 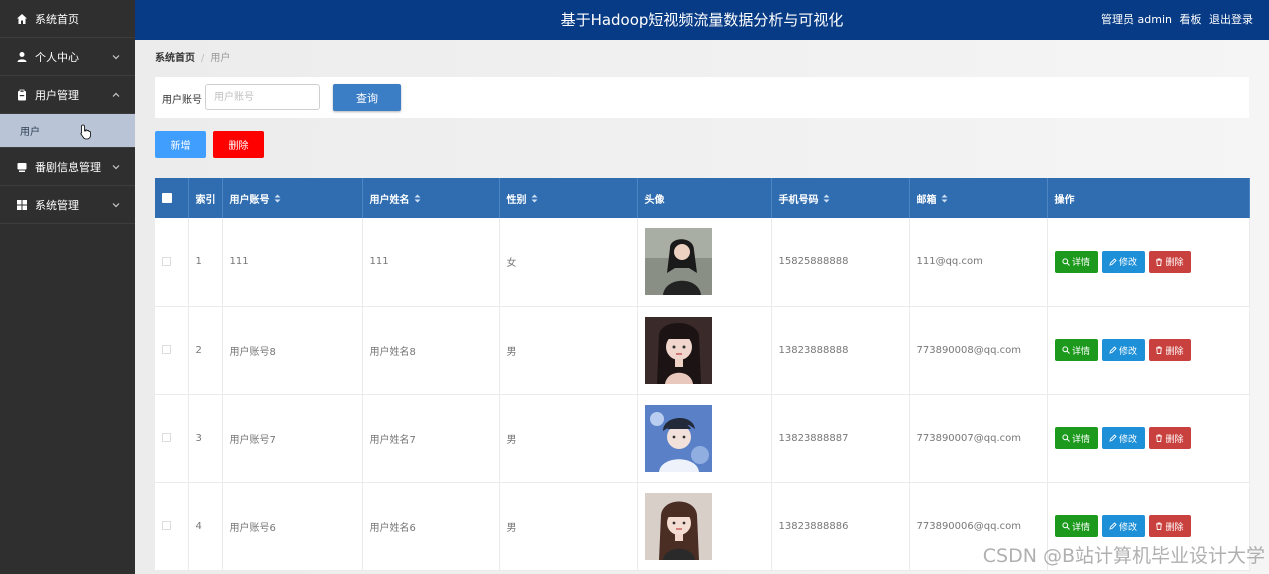 I want to click on nav-item-personal-center: 个人中心, so click(x=67, y=57).